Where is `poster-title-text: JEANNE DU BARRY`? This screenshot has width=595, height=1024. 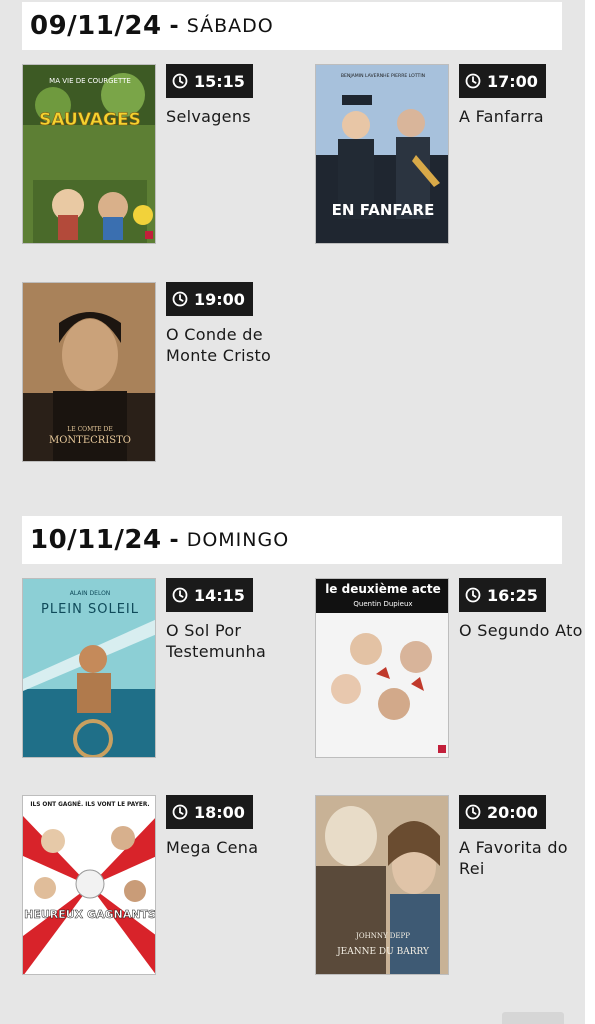 poster-title-text: JEANNE DU BARRY is located at coordinates (383, 952).